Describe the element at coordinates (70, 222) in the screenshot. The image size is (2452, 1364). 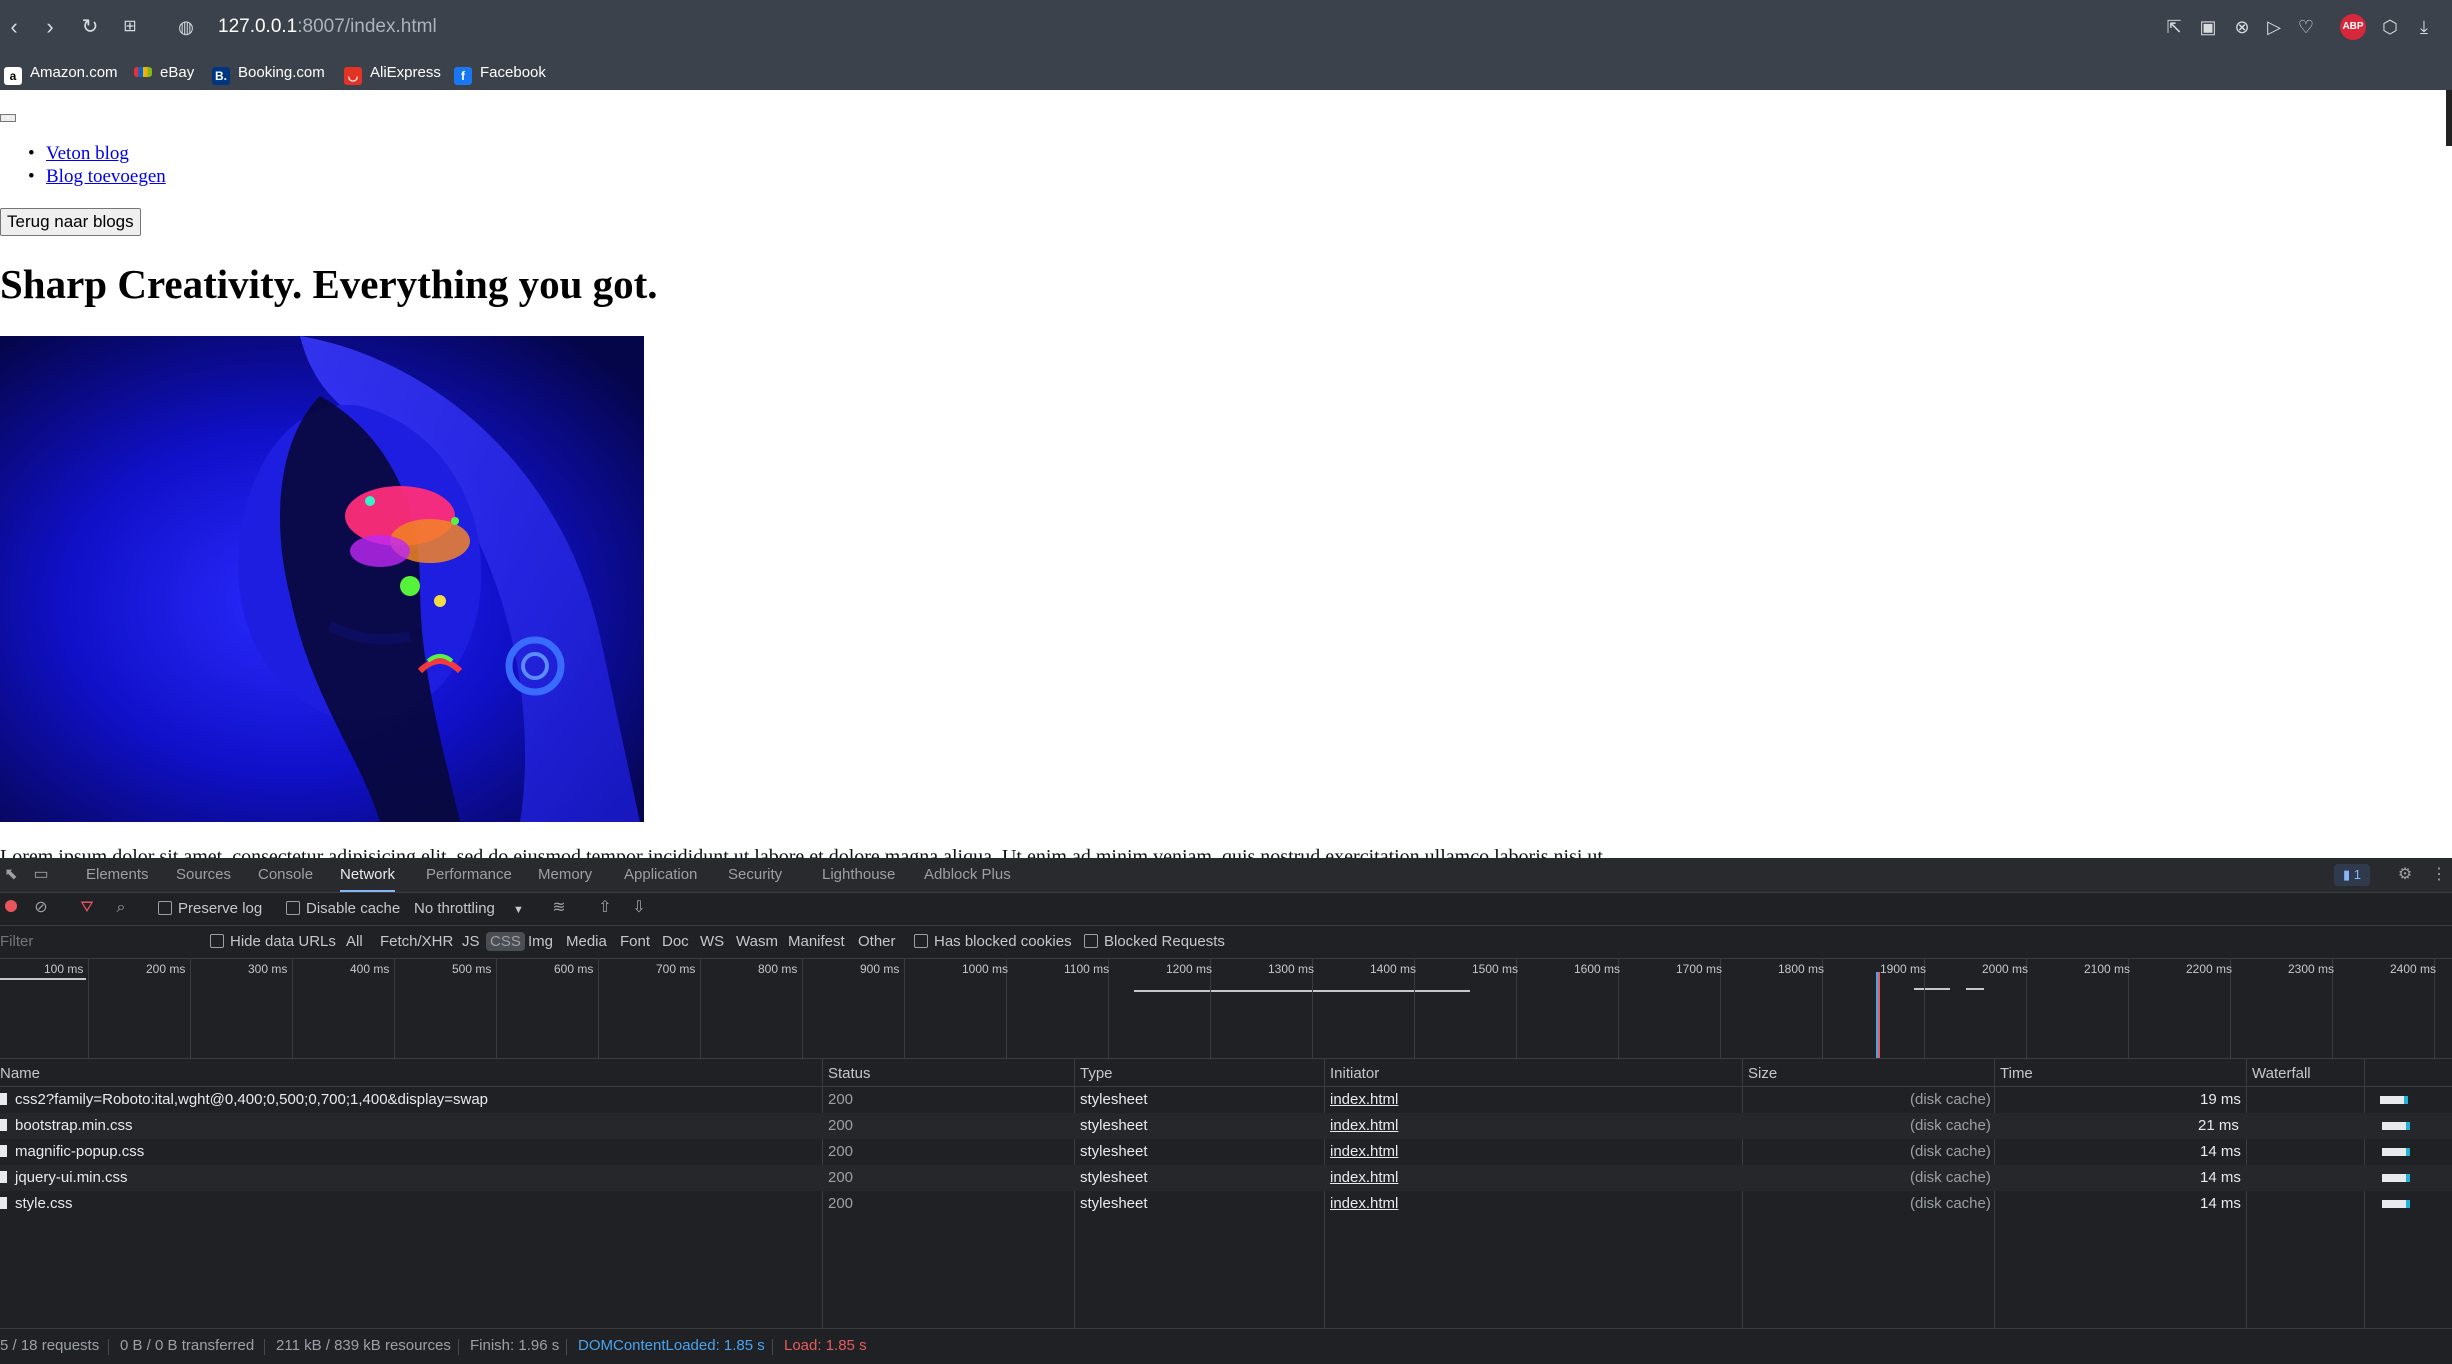
I see `back-to-blogs-button: Terug naar blogs` at that location.